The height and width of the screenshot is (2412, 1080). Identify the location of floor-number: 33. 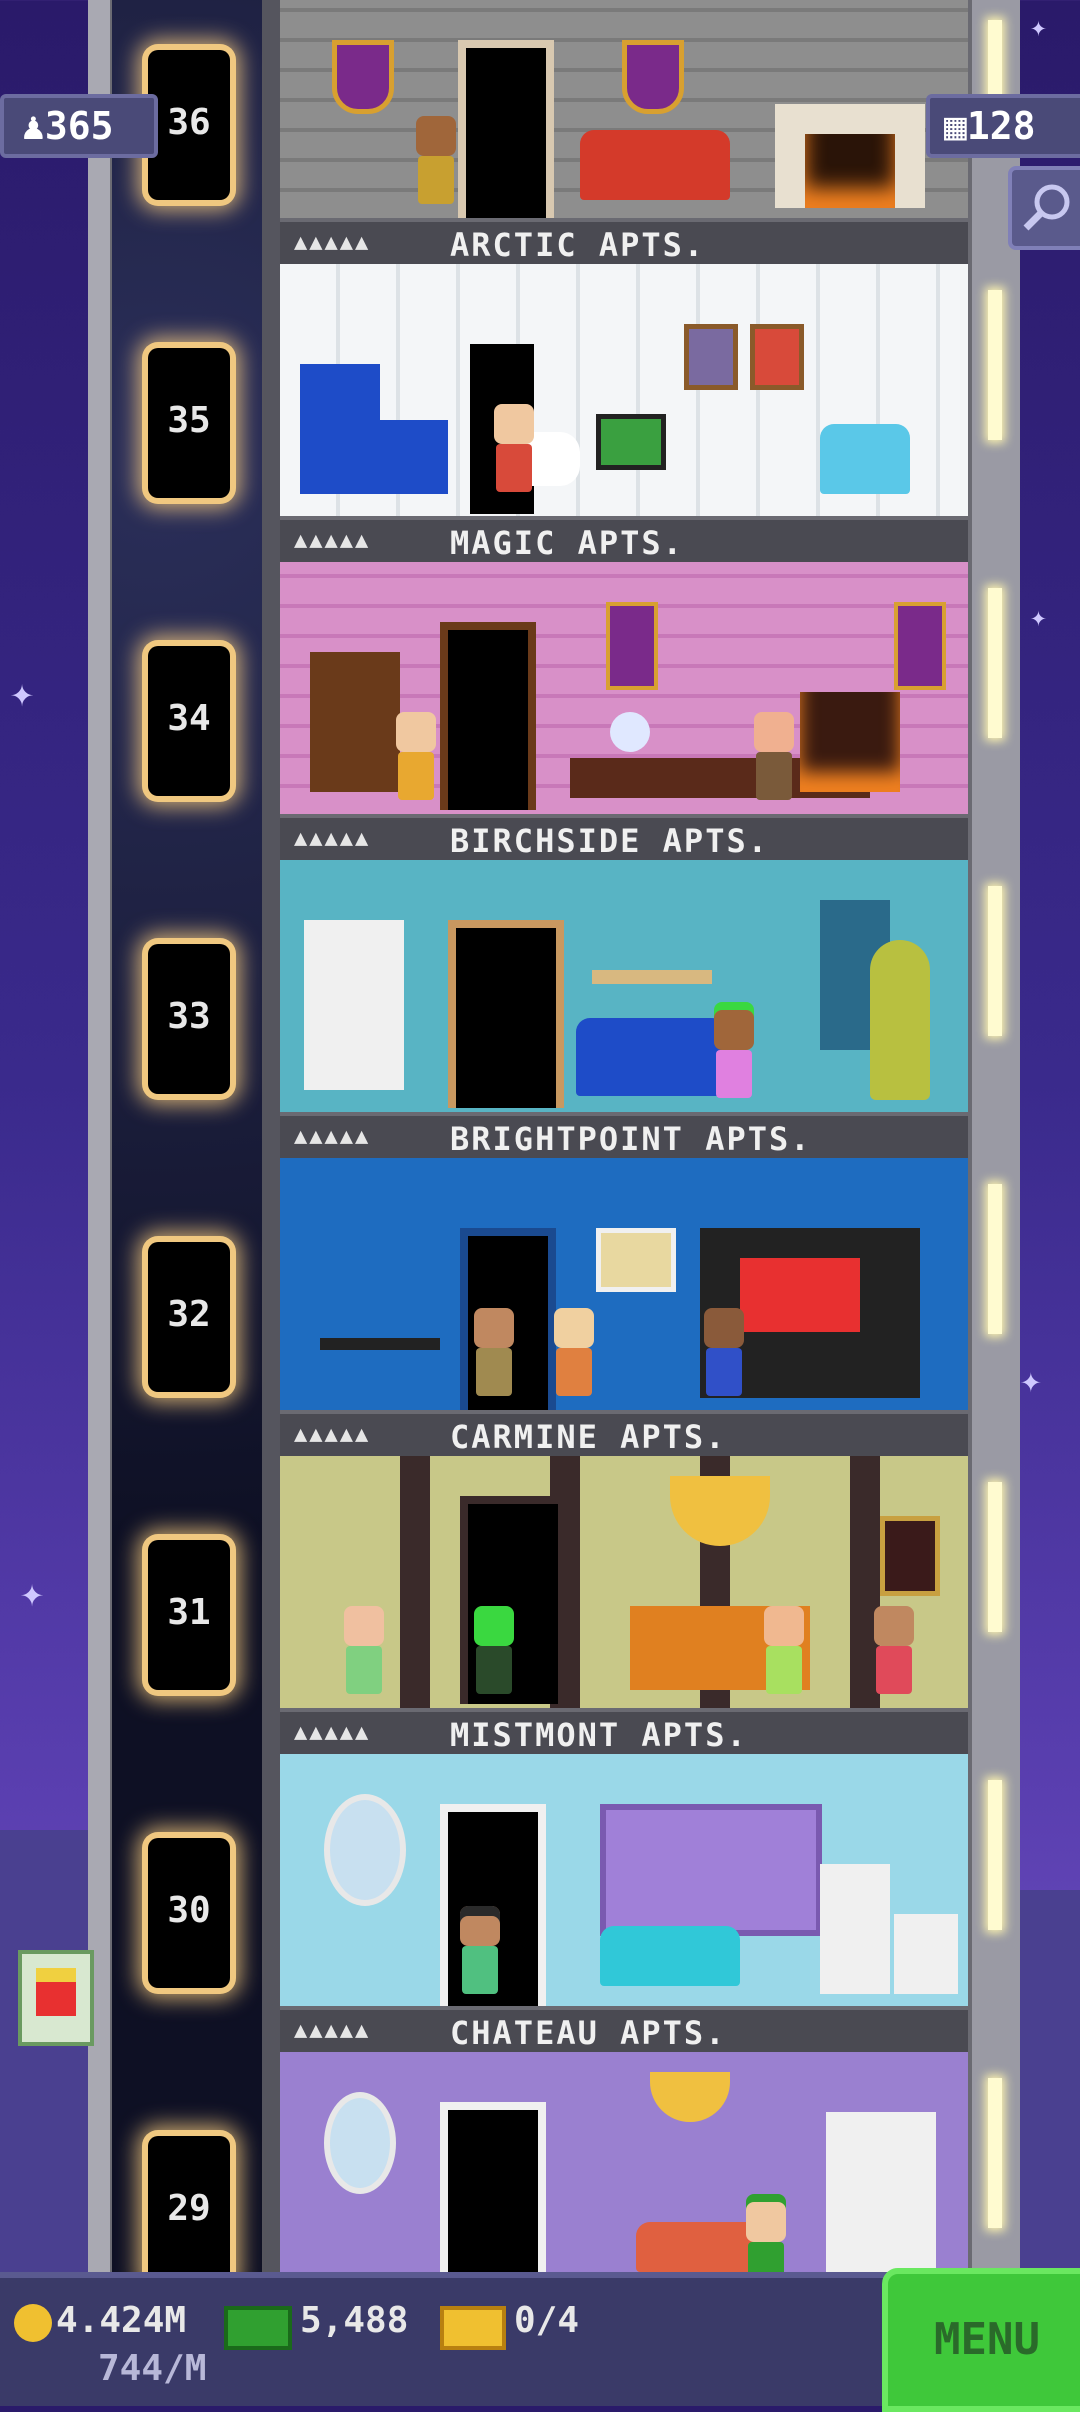
(189, 1016).